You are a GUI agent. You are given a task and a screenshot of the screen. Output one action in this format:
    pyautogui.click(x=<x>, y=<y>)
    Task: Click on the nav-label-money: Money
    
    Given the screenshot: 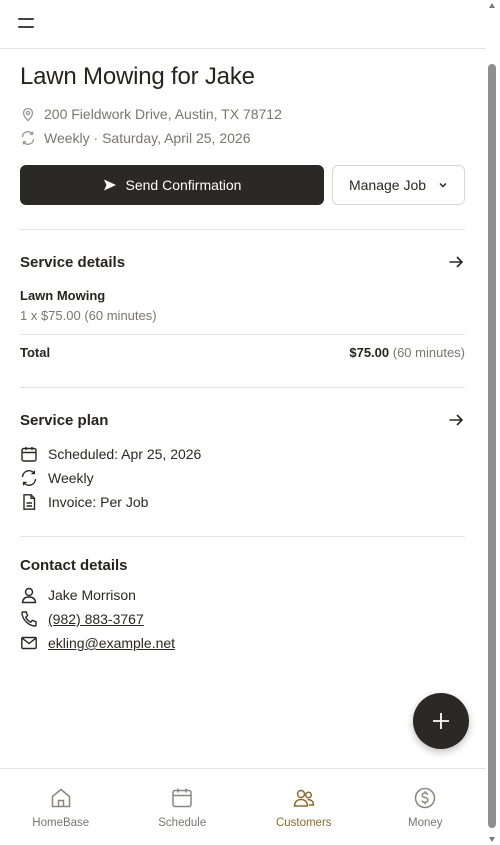 What is the action you would take?
    pyautogui.click(x=425, y=823)
    